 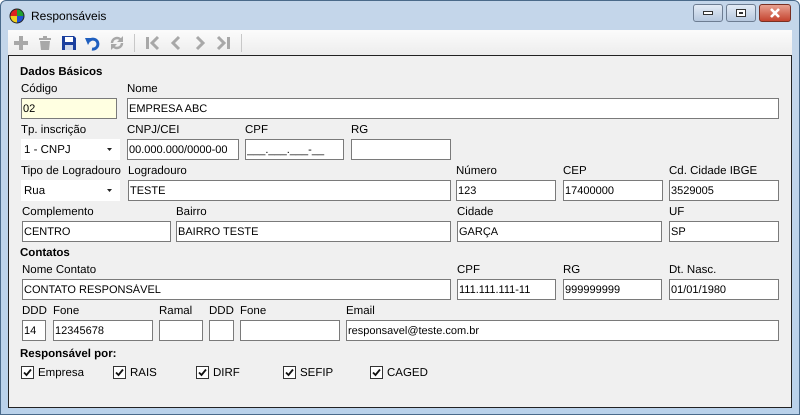 What do you see at coordinates (559, 231) in the screenshot?
I see `input-field: GARÇA` at bounding box center [559, 231].